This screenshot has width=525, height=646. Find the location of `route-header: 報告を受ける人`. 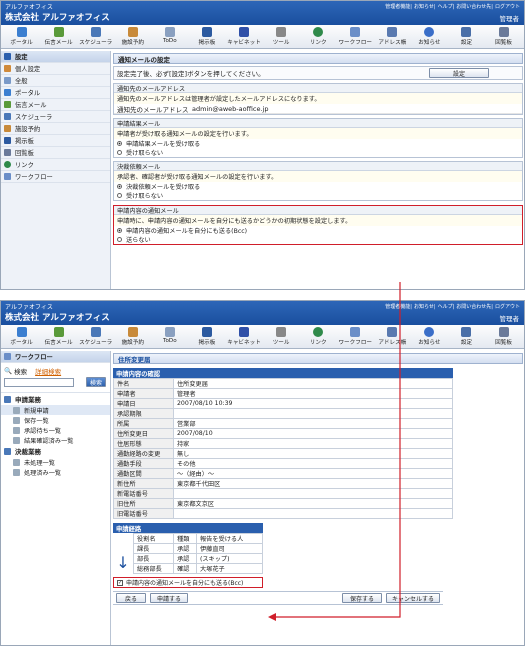

route-header: 報告を受ける人 is located at coordinates (229, 538).